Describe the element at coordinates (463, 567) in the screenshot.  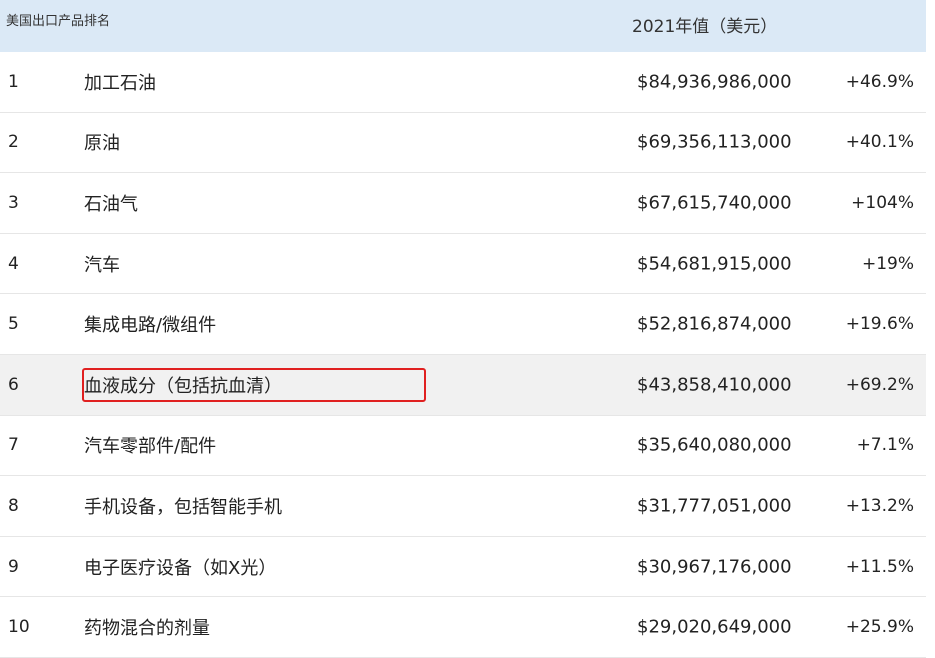
I see `table-row: 9 电子医疗设备（如X光） $30,967,176,000 +11.5%` at that location.